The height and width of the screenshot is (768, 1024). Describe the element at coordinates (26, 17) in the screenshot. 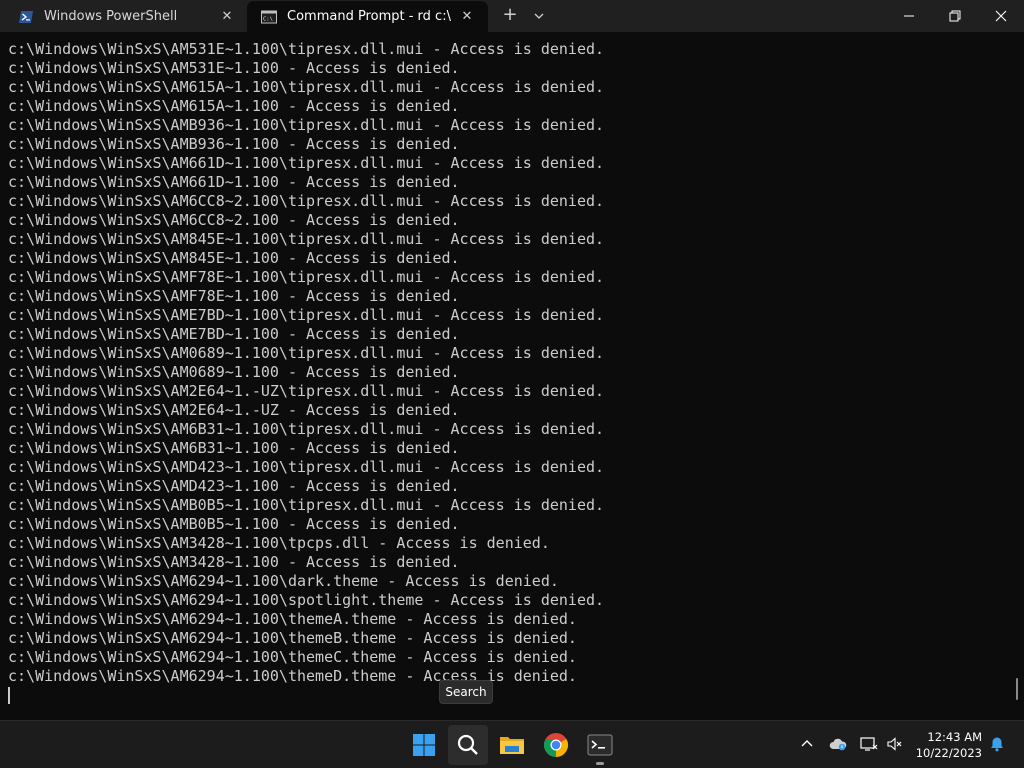

I see `powershell-icon` at that location.